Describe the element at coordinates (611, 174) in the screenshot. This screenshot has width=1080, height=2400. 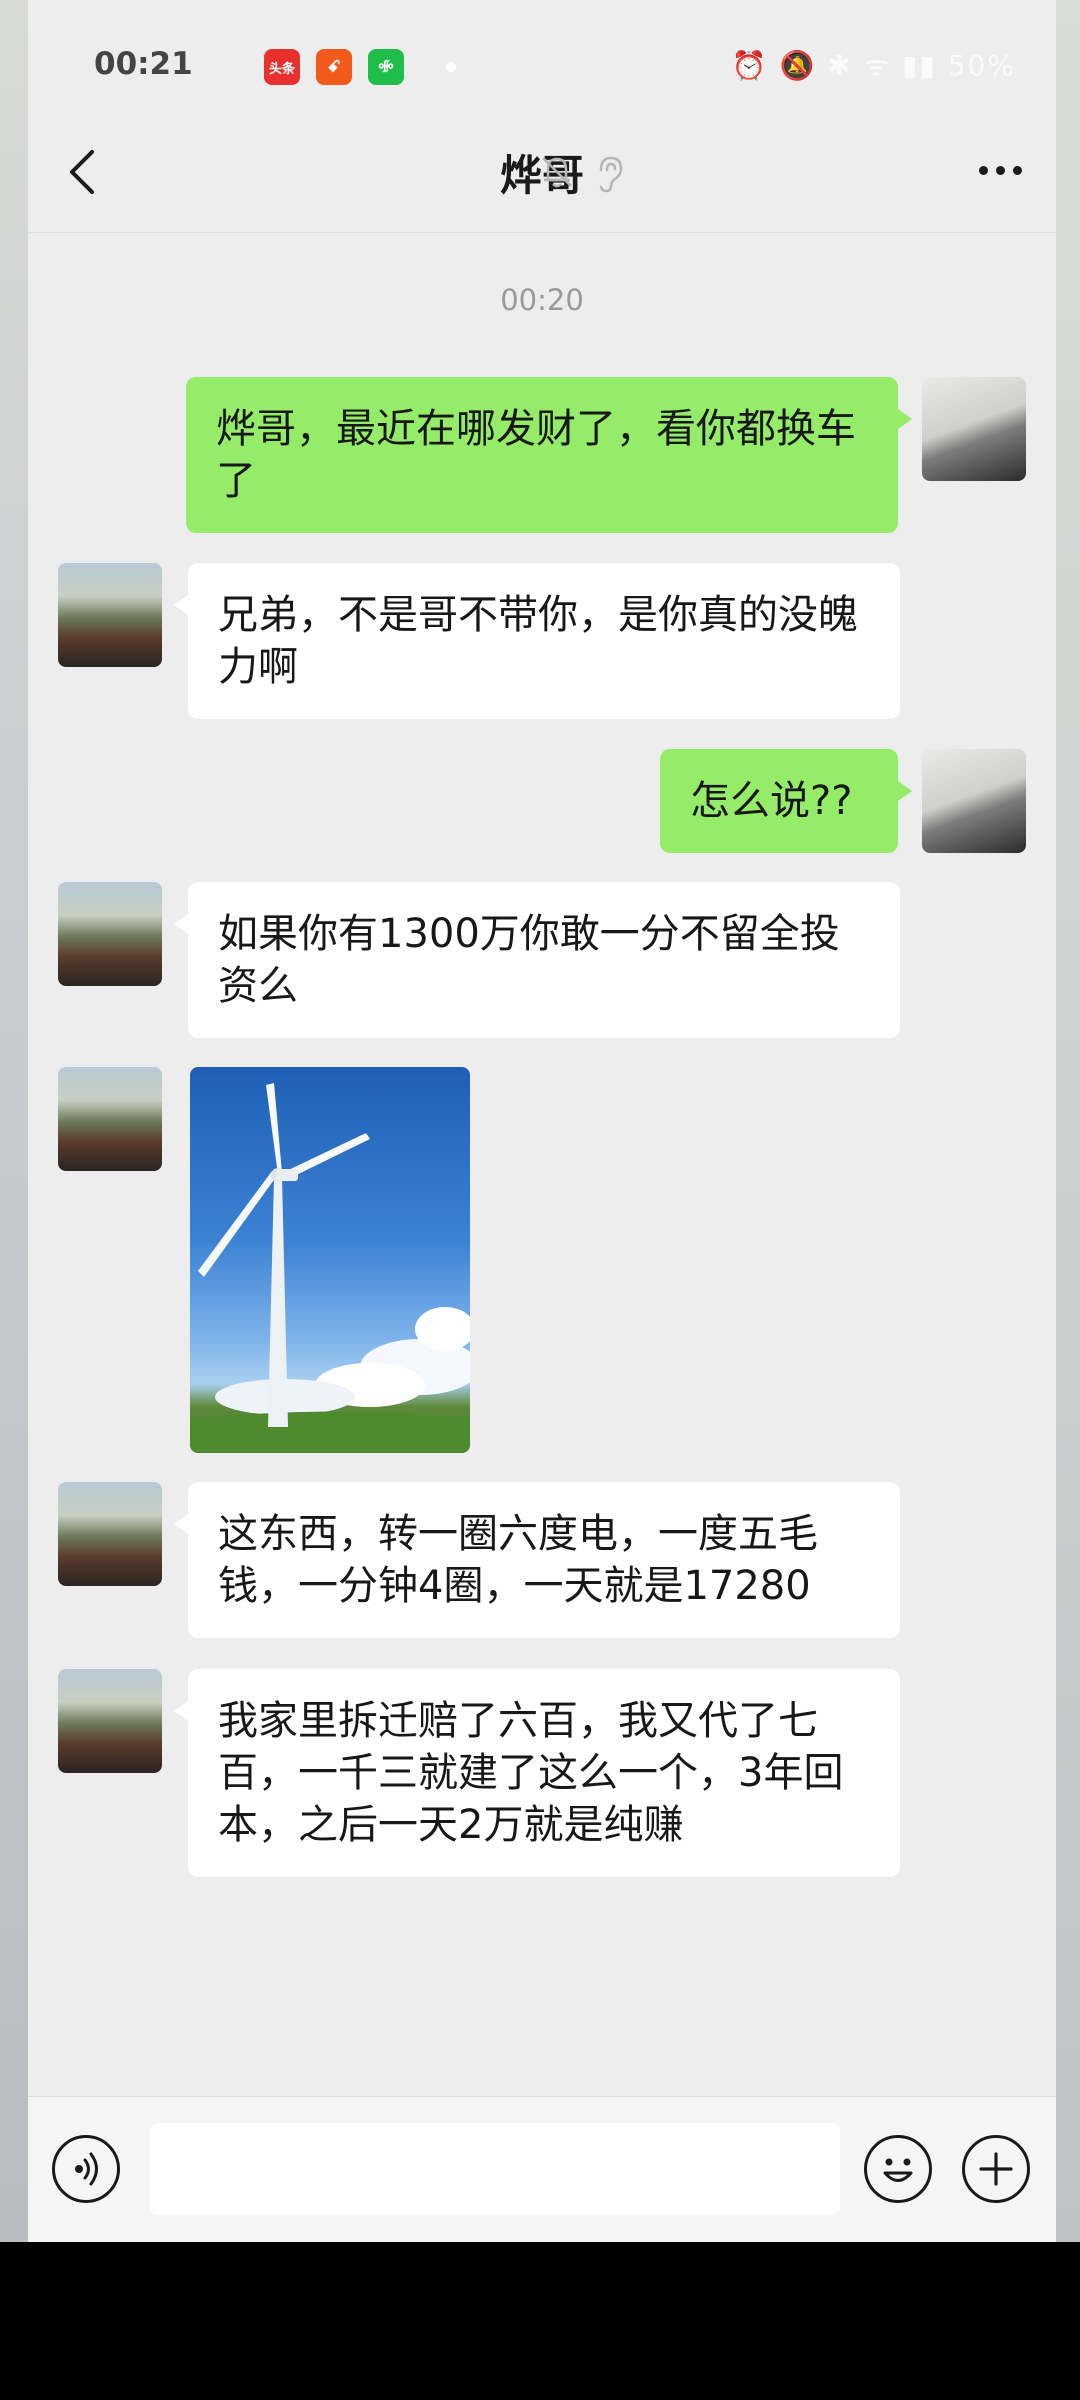
I see `ear-icon` at that location.